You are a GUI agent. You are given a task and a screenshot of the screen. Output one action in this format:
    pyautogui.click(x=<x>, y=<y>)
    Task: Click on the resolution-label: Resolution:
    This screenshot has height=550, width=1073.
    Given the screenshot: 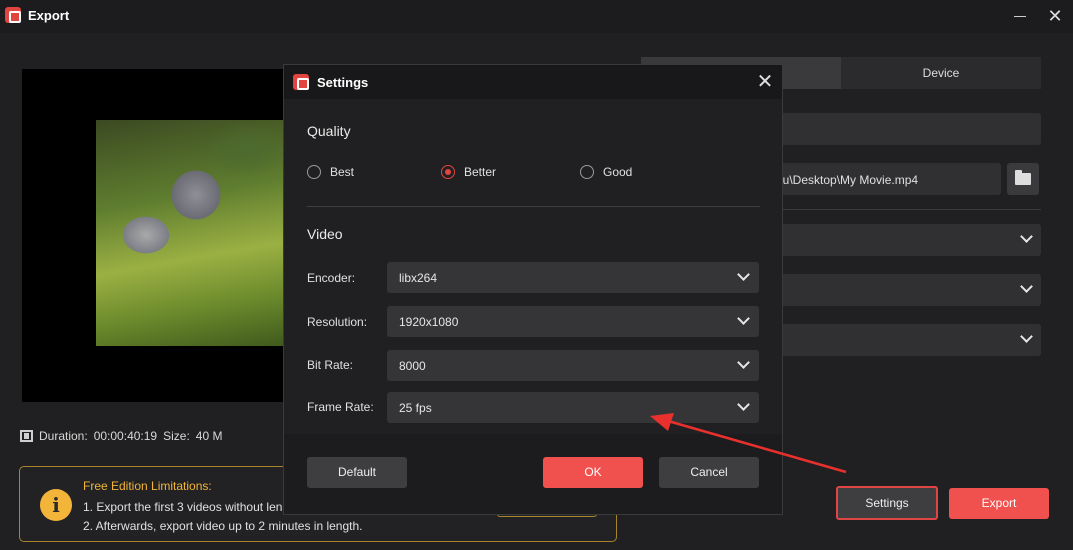 What is the action you would take?
    pyautogui.click(x=337, y=322)
    